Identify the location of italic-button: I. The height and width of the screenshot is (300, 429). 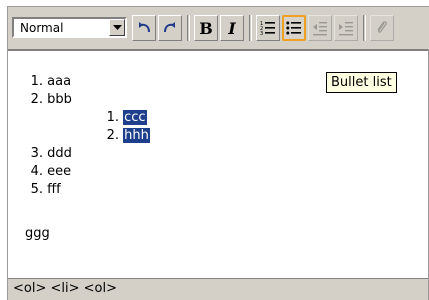
(232, 28).